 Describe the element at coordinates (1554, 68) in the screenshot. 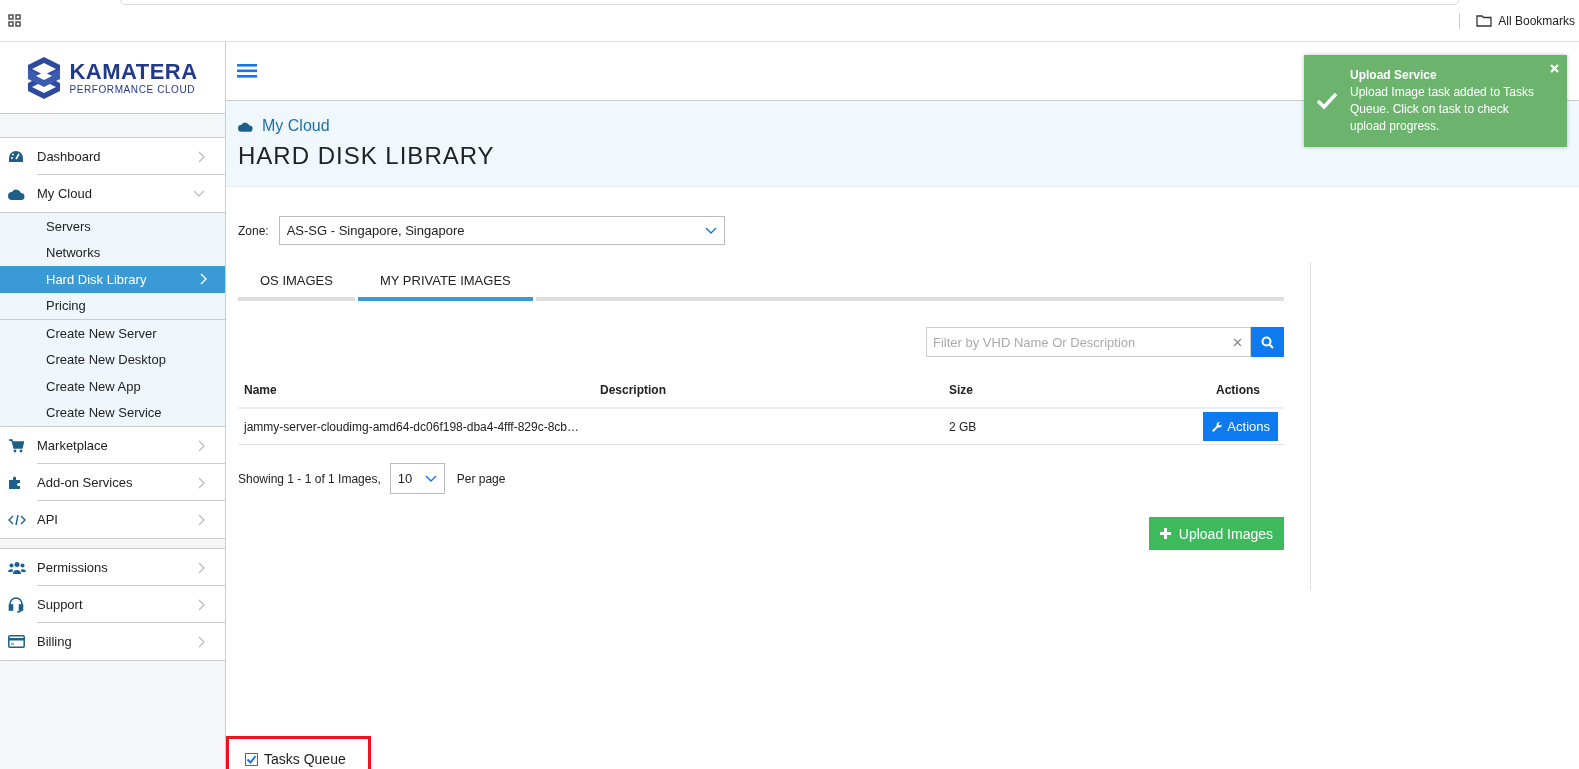

I see `close-icon` at that location.